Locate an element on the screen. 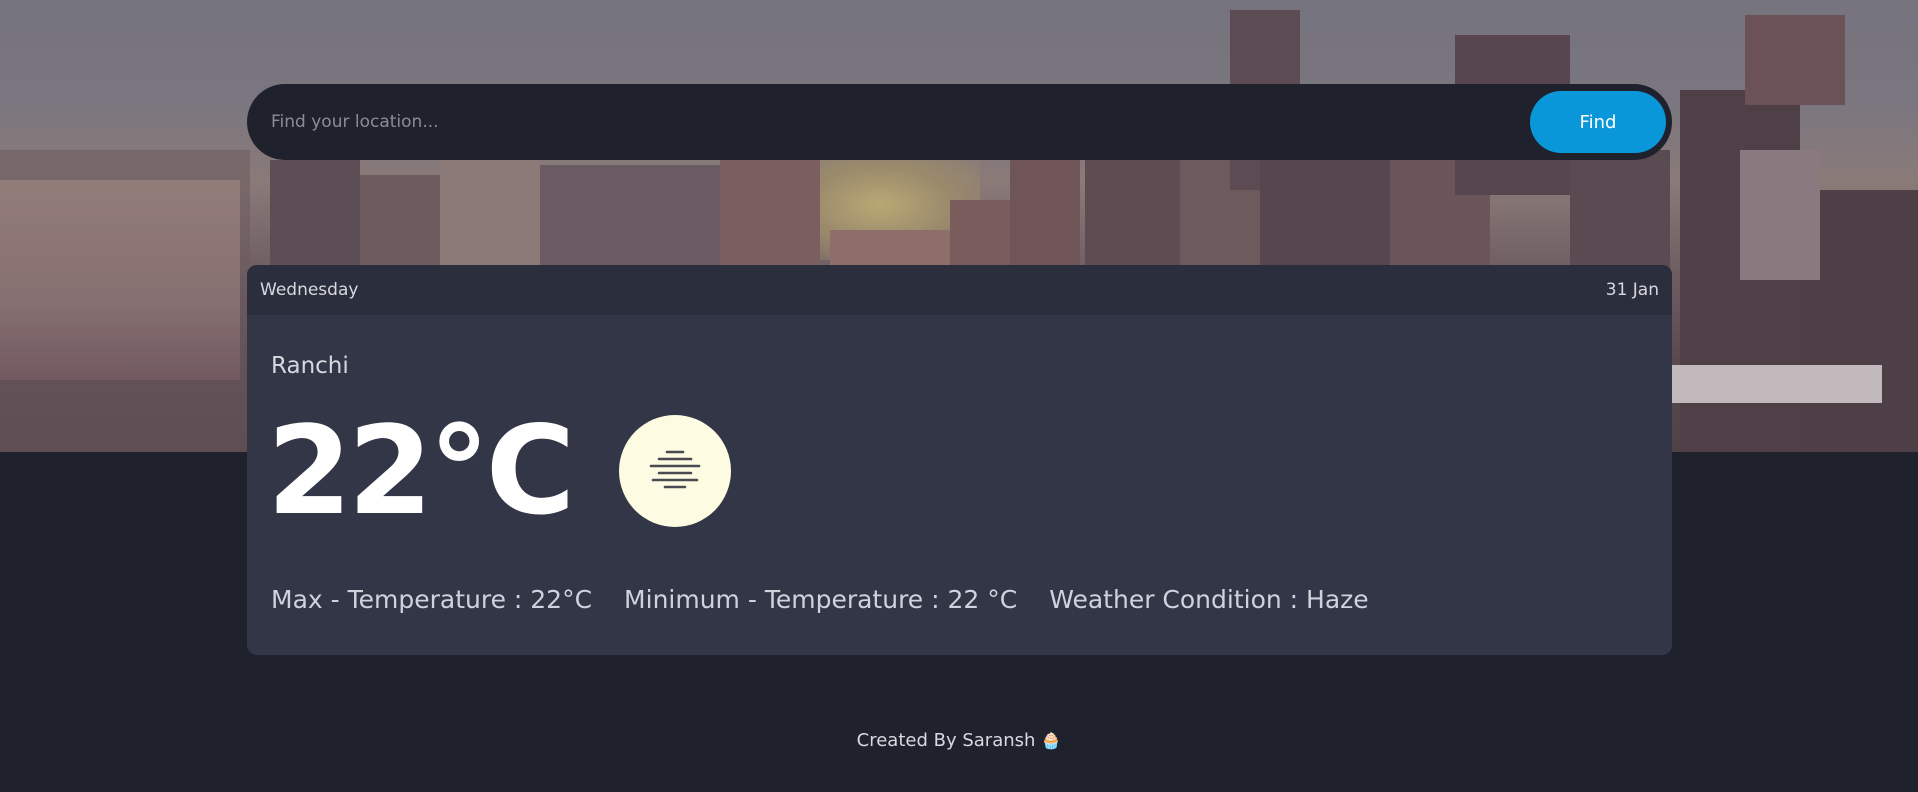 This screenshot has width=1918, height=792. weather-condition: Weather Condition : Haze is located at coordinates (1209, 599).